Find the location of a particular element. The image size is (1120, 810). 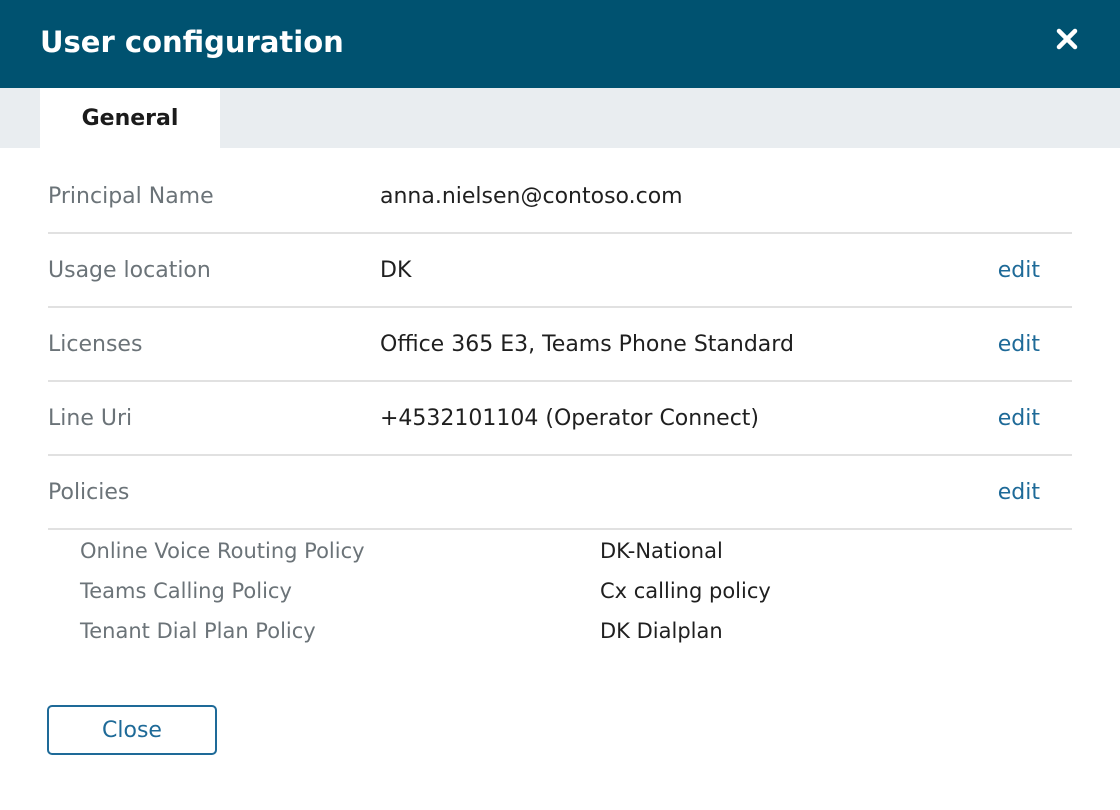

line-uri-label: Line Uri is located at coordinates (90, 418).